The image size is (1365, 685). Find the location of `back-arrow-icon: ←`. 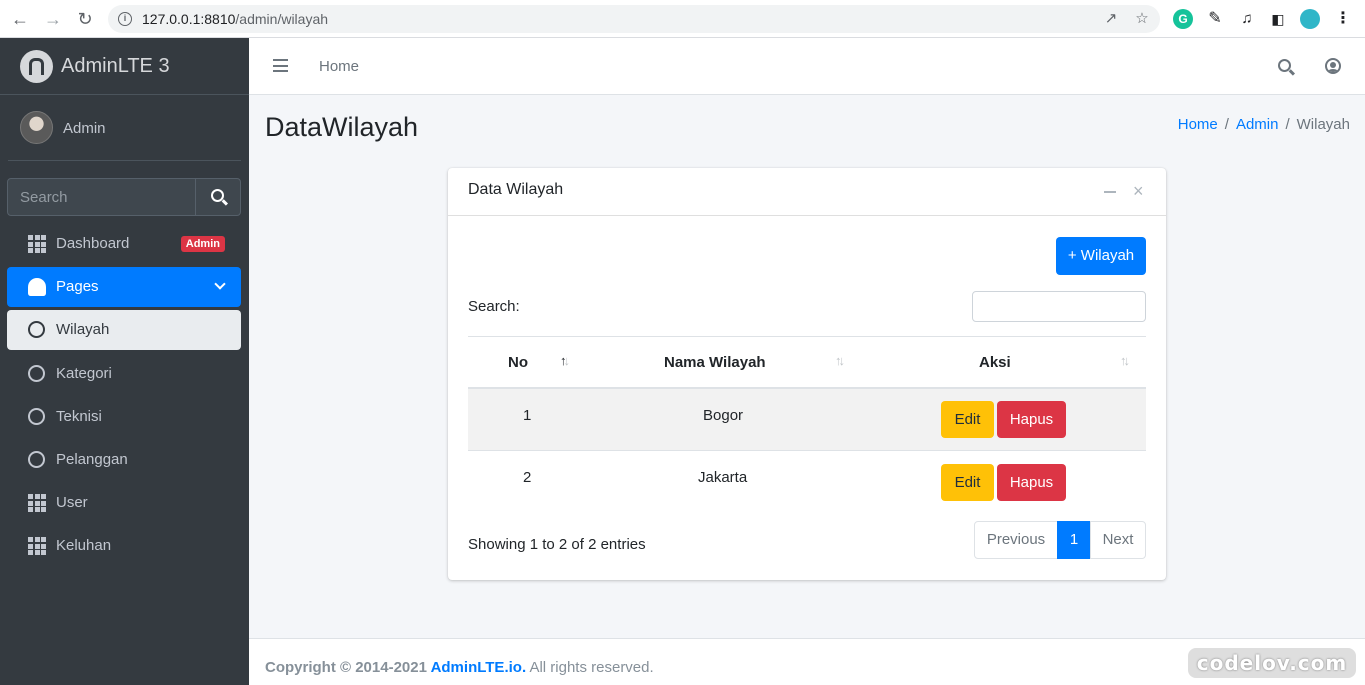

back-arrow-icon: ← is located at coordinates (20, 19).